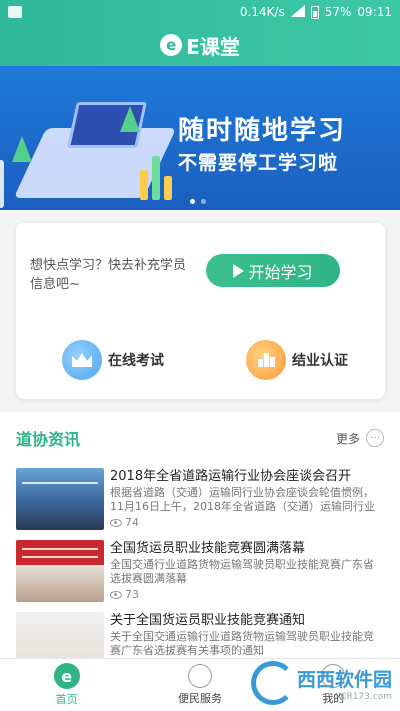 Image resolution: width=400 pixels, height=711 pixels. What do you see at coordinates (297, 11) in the screenshot?
I see `signal-icon` at bounding box center [297, 11].